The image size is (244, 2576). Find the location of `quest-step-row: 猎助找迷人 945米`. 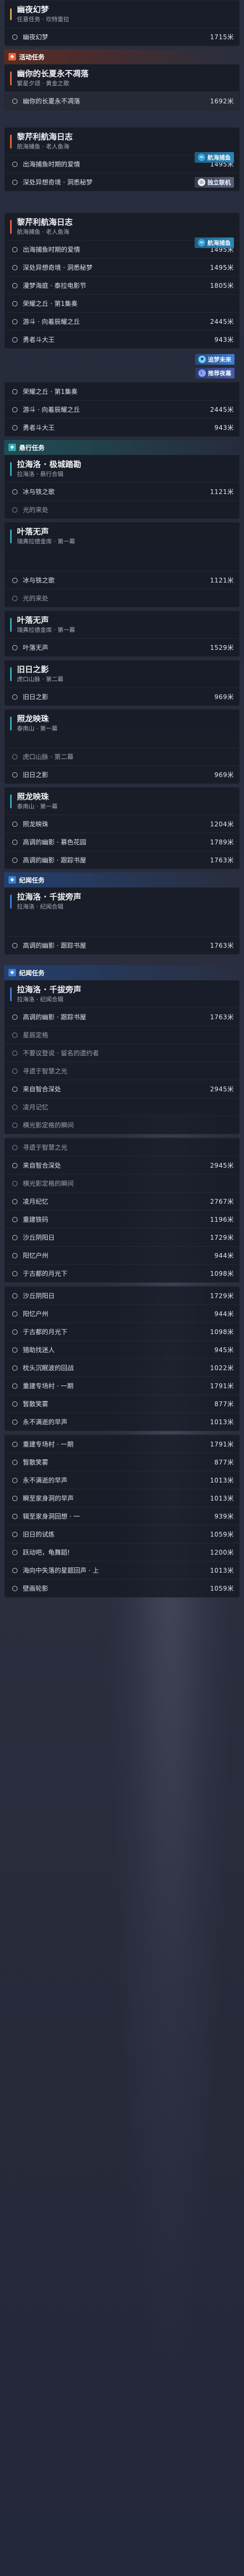

quest-step-row: 猎助找迷人 945米 is located at coordinates (122, 1349).